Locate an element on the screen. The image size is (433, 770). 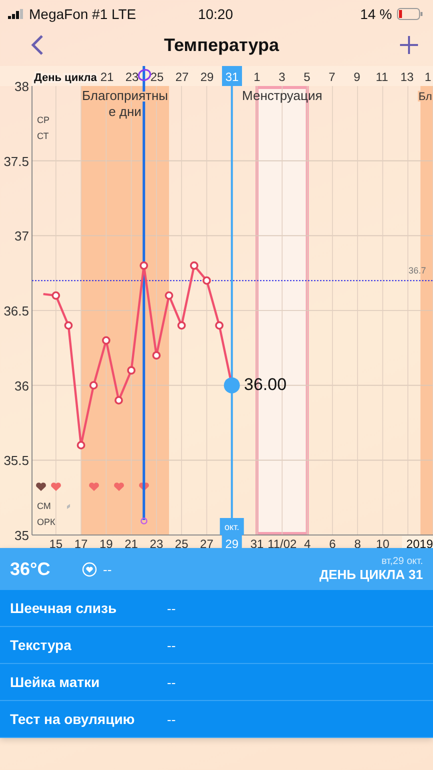
test-marker is located at coordinates (144, 521).